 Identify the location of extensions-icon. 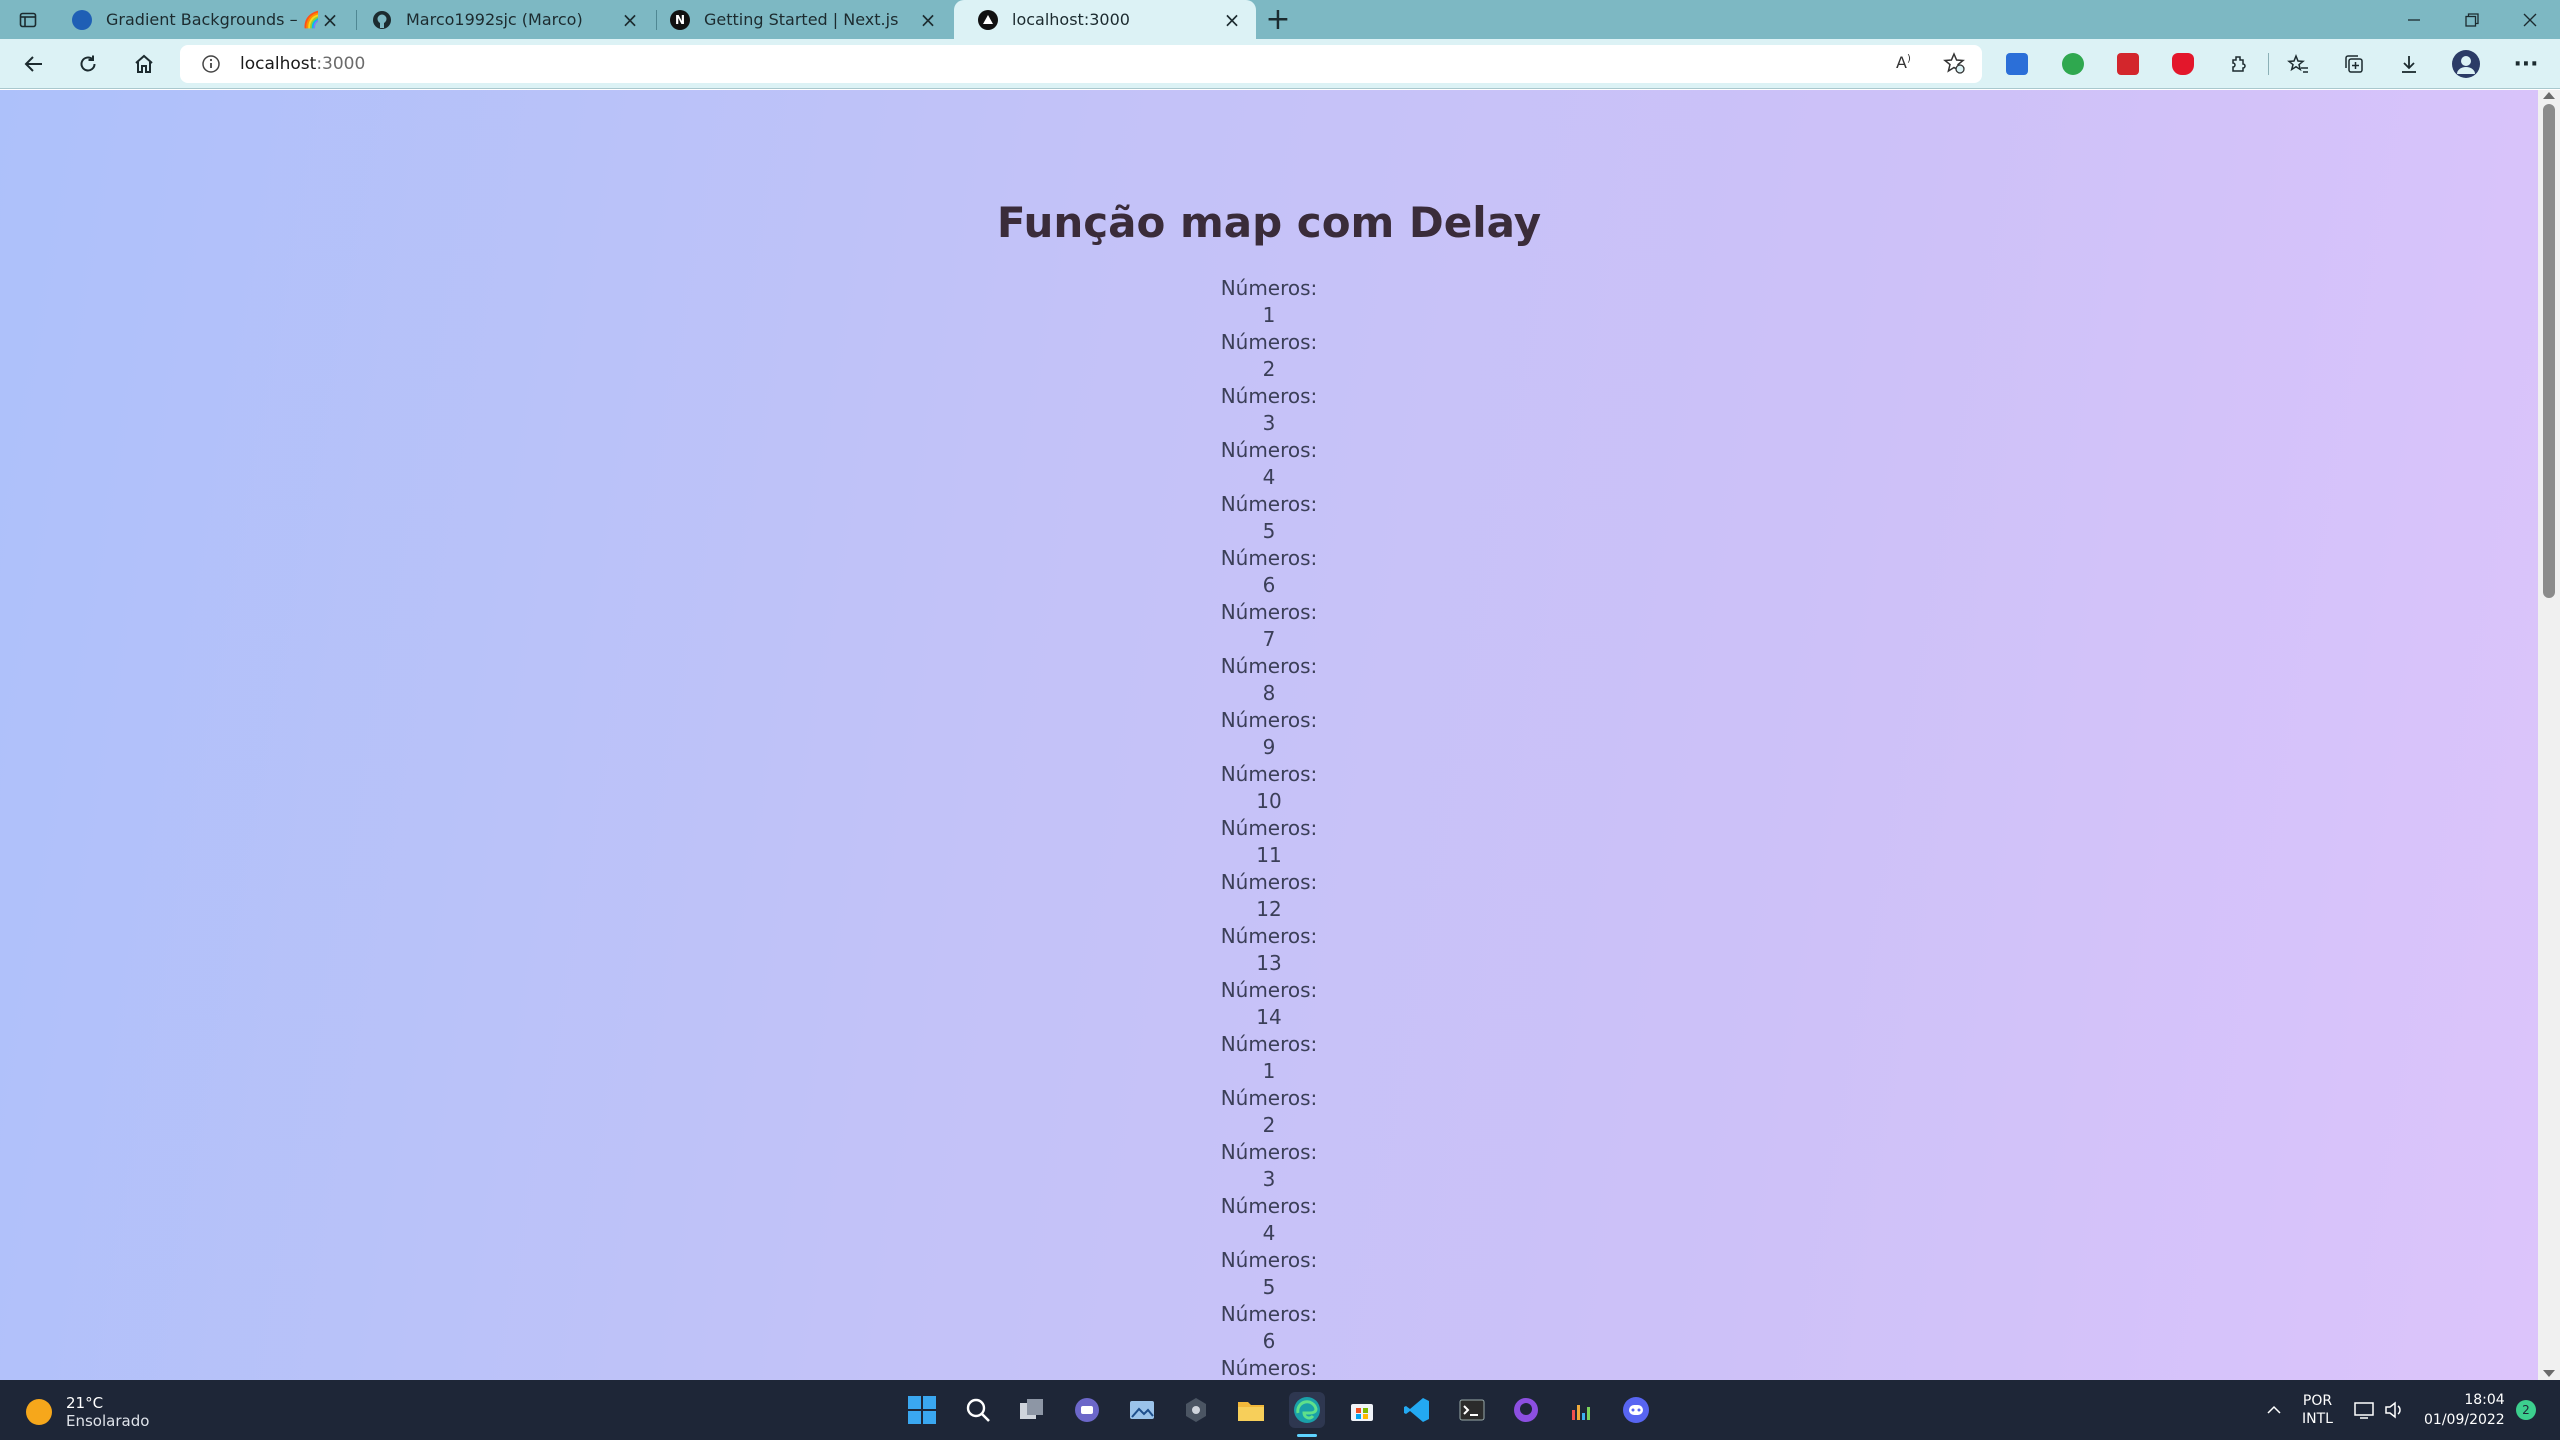
(2239, 64).